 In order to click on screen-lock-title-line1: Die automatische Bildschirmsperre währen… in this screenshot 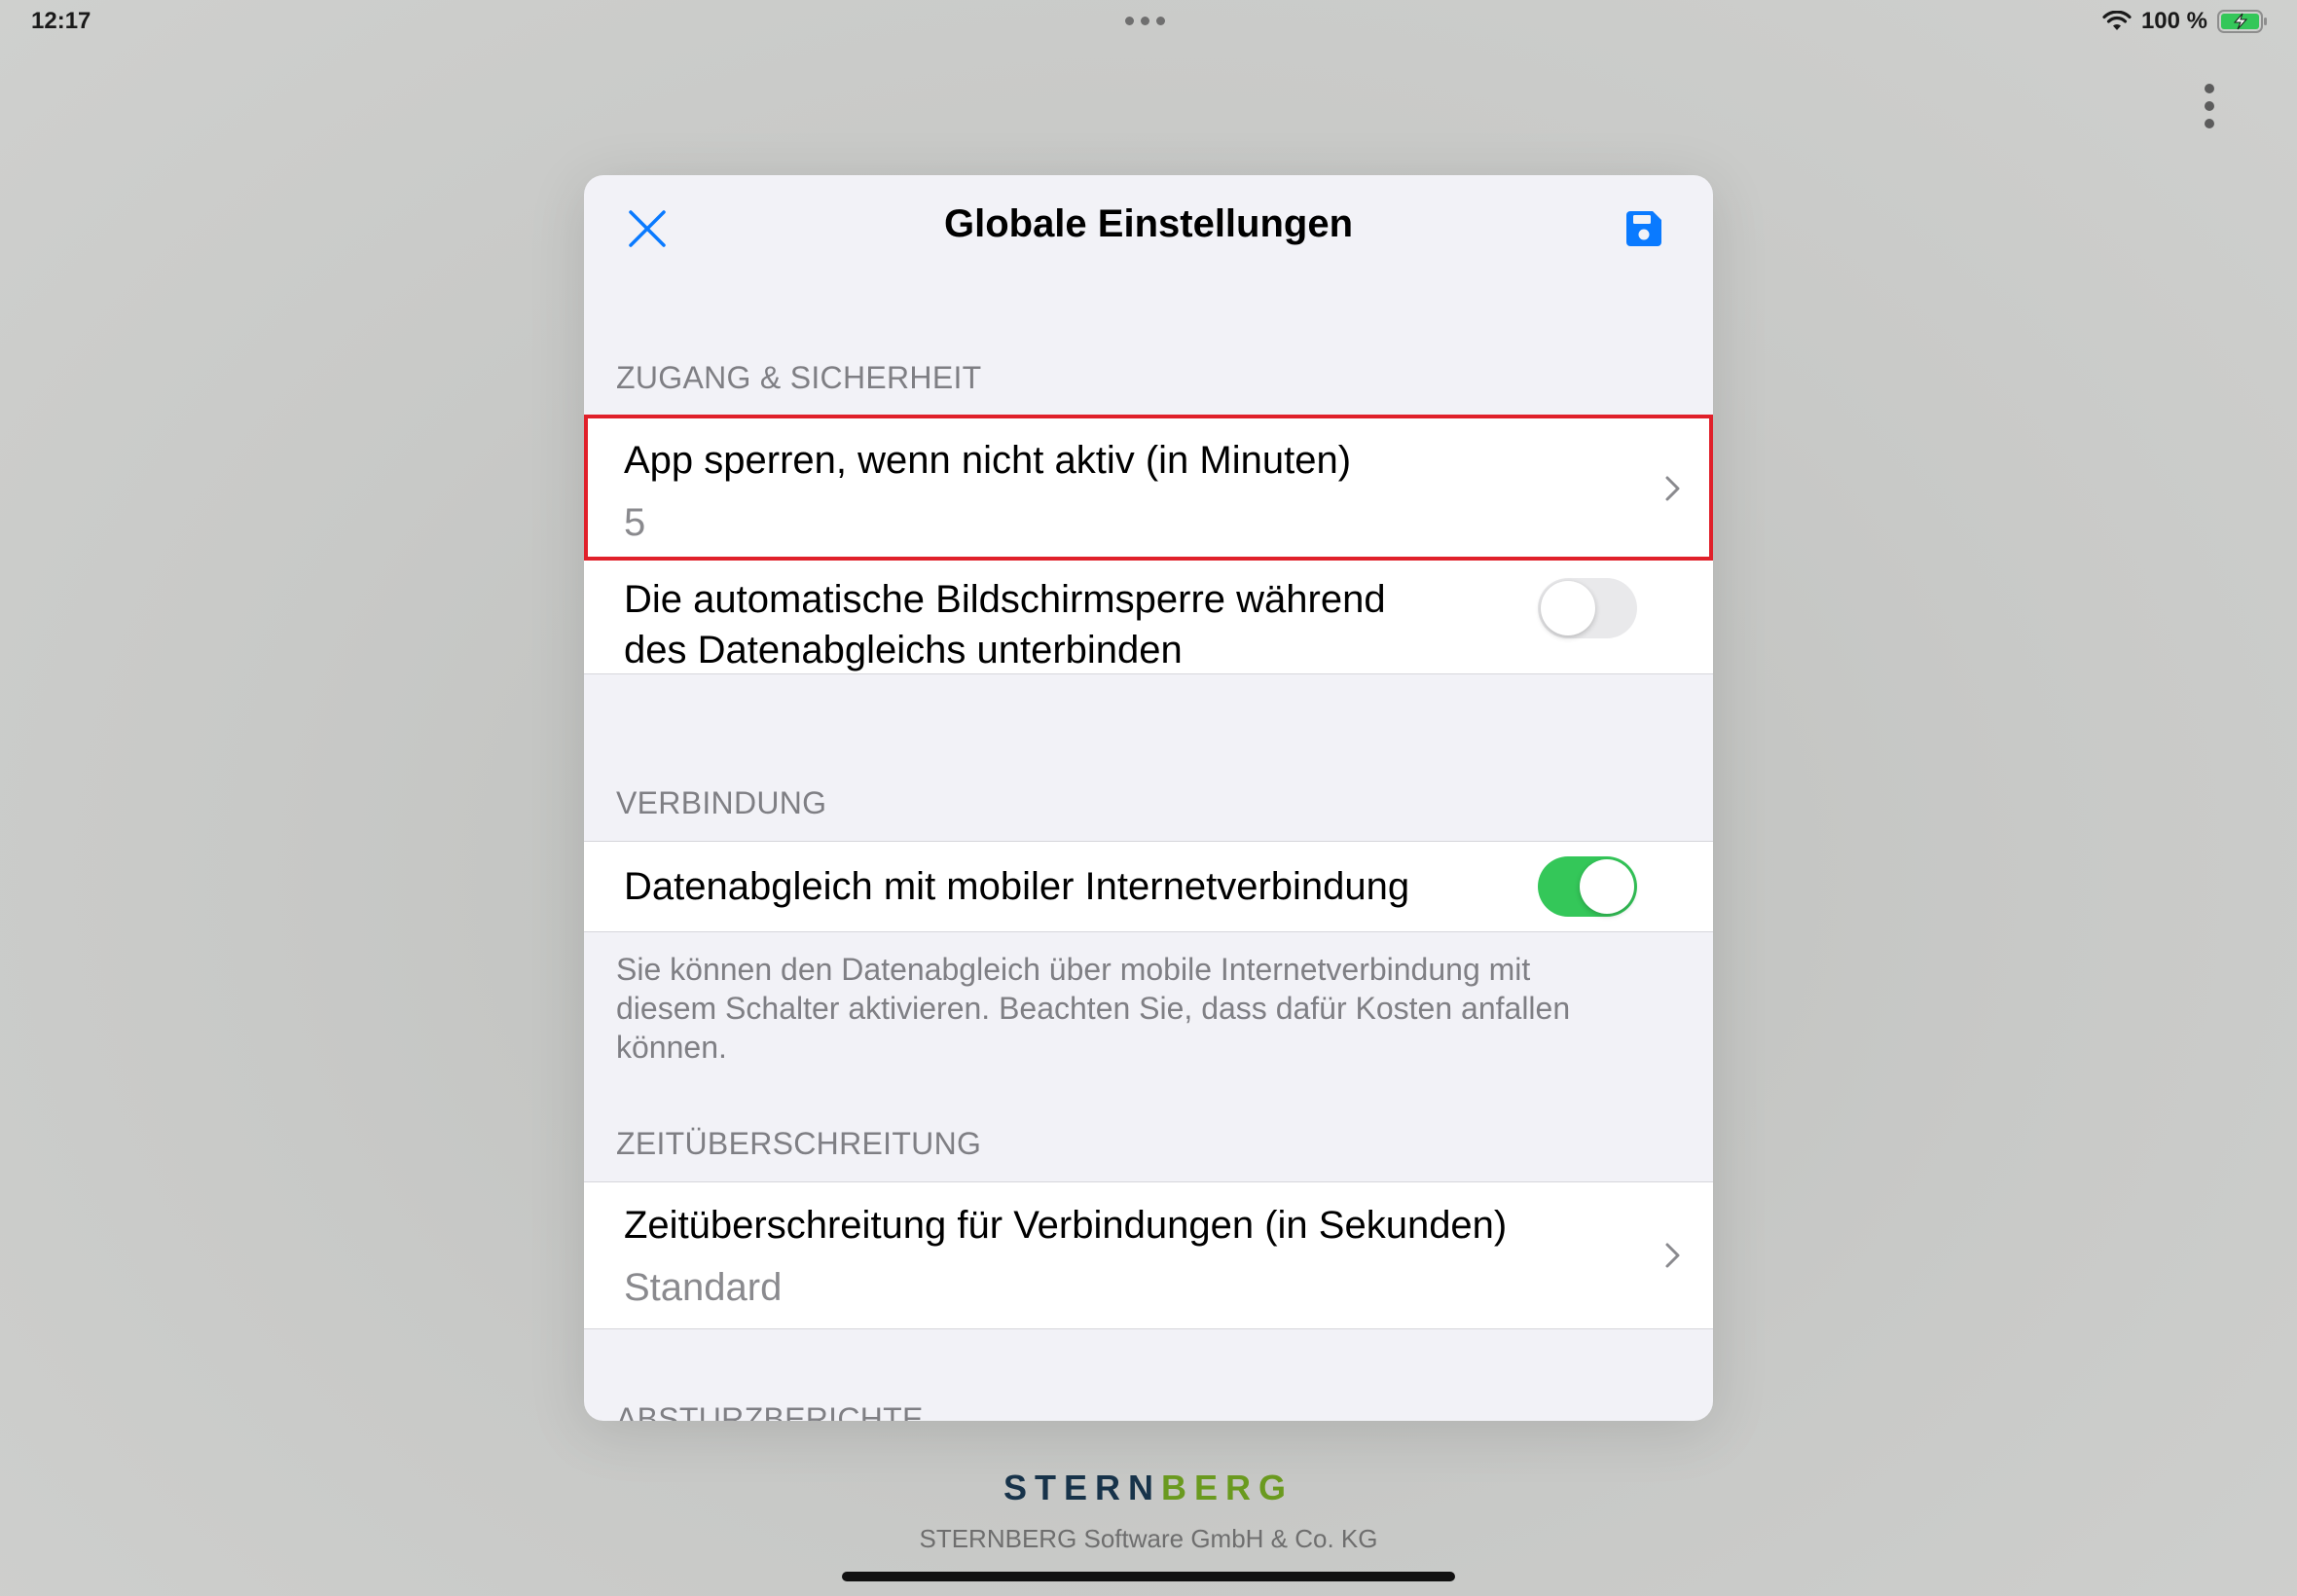, I will do `click(1005, 599)`.